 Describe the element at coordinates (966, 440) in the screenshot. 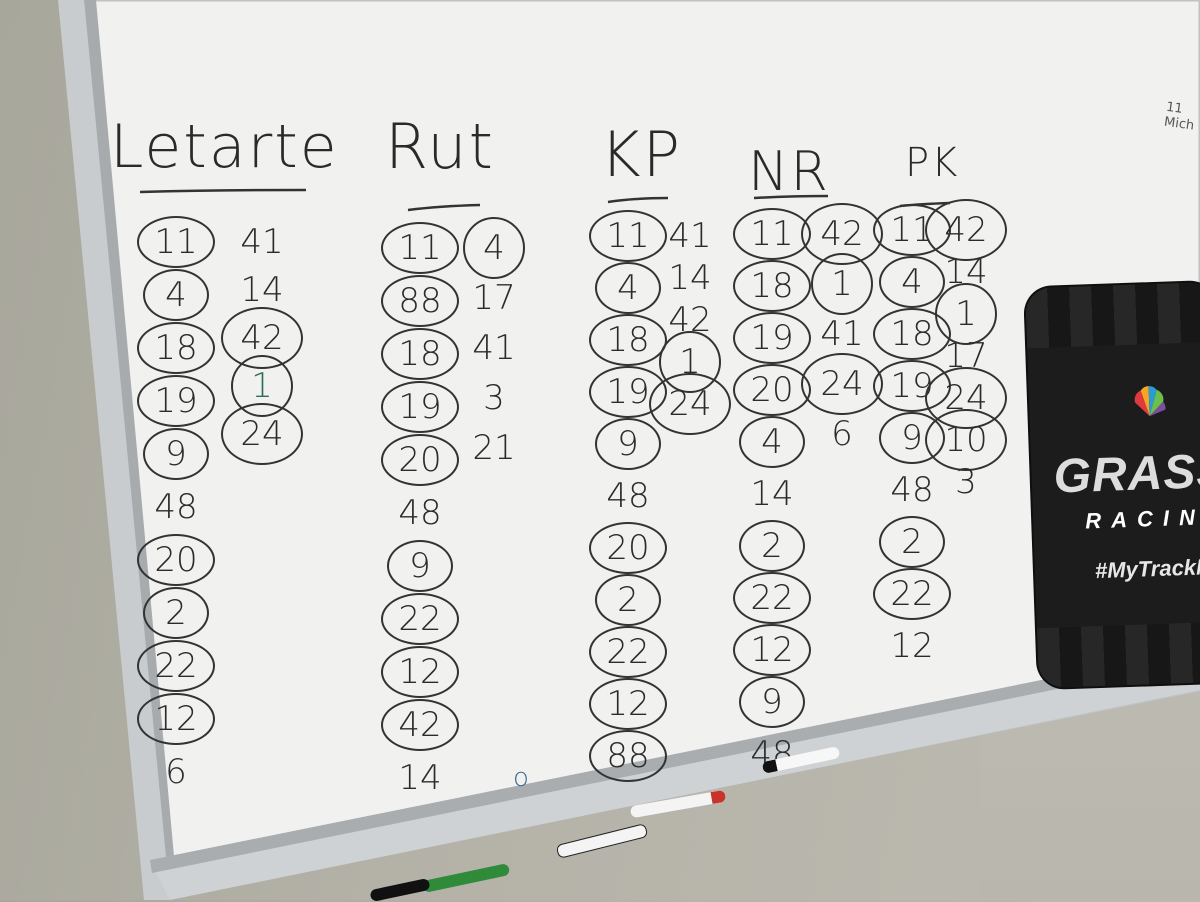

I see `pick-number: 10` at that location.